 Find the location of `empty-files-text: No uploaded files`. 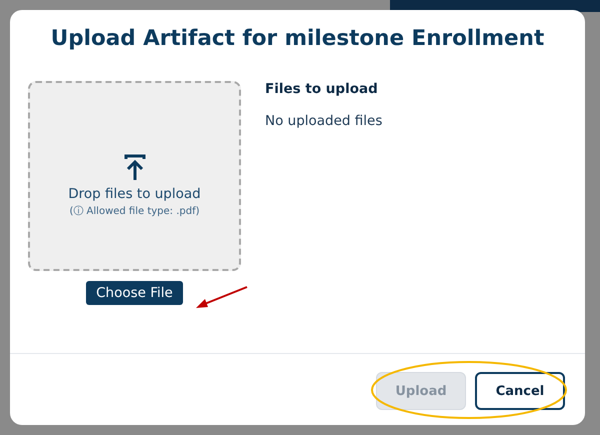

empty-files-text: No uploaded files is located at coordinates (323, 121).